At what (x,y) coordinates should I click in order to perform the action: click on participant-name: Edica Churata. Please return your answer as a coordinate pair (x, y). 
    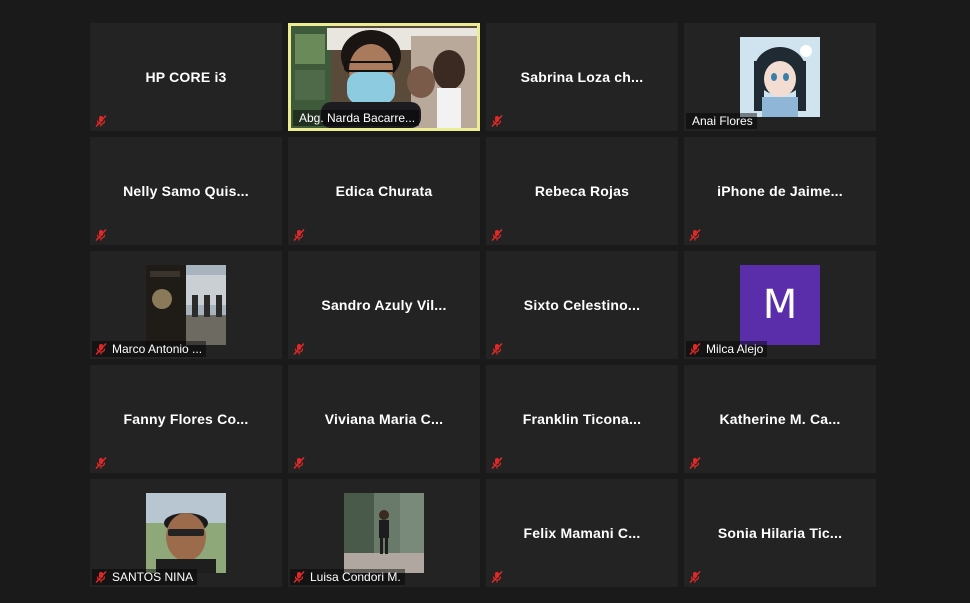
    Looking at the image, I should click on (384, 191).